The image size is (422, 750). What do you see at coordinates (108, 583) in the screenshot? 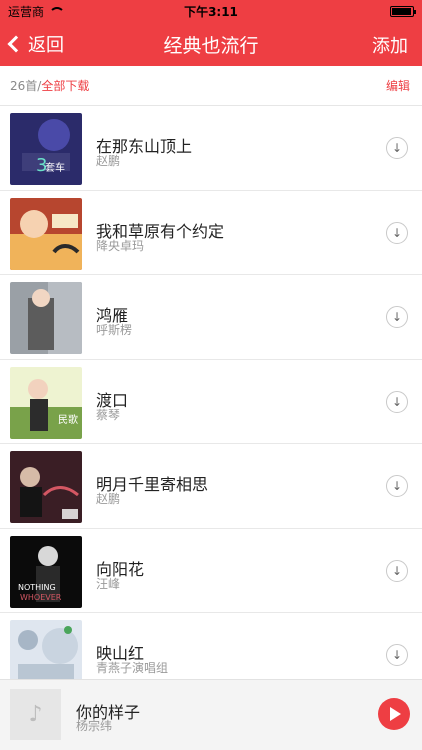
I see `song-artist: 汪峰` at bounding box center [108, 583].